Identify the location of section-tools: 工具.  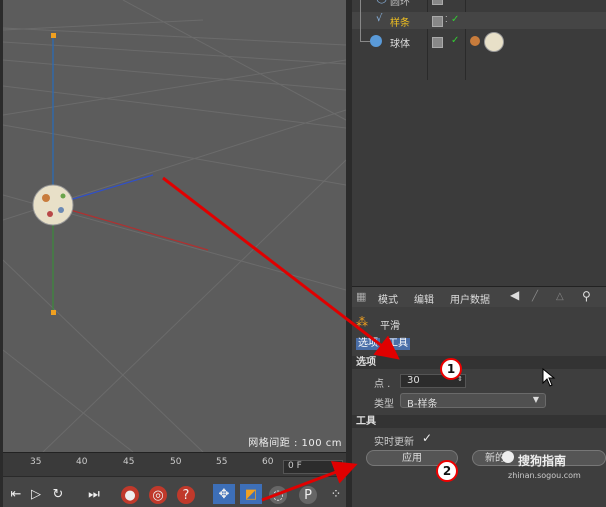
(479, 421).